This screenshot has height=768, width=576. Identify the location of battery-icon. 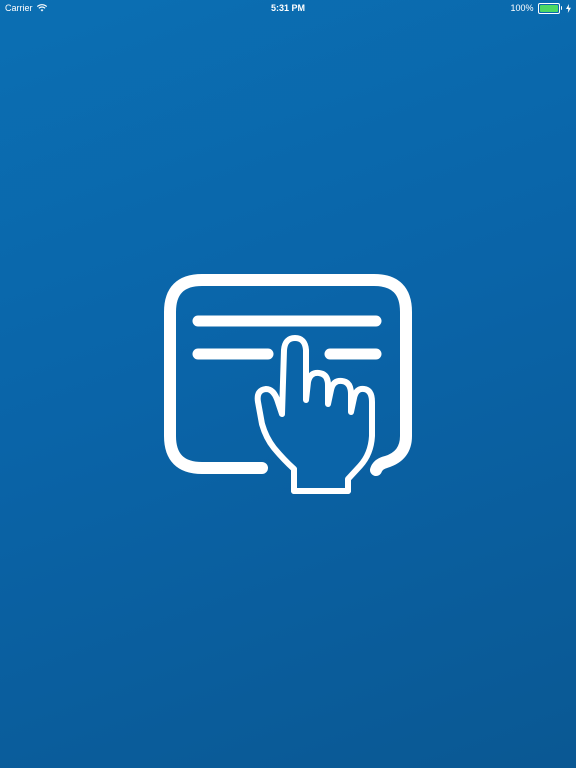
(549, 8).